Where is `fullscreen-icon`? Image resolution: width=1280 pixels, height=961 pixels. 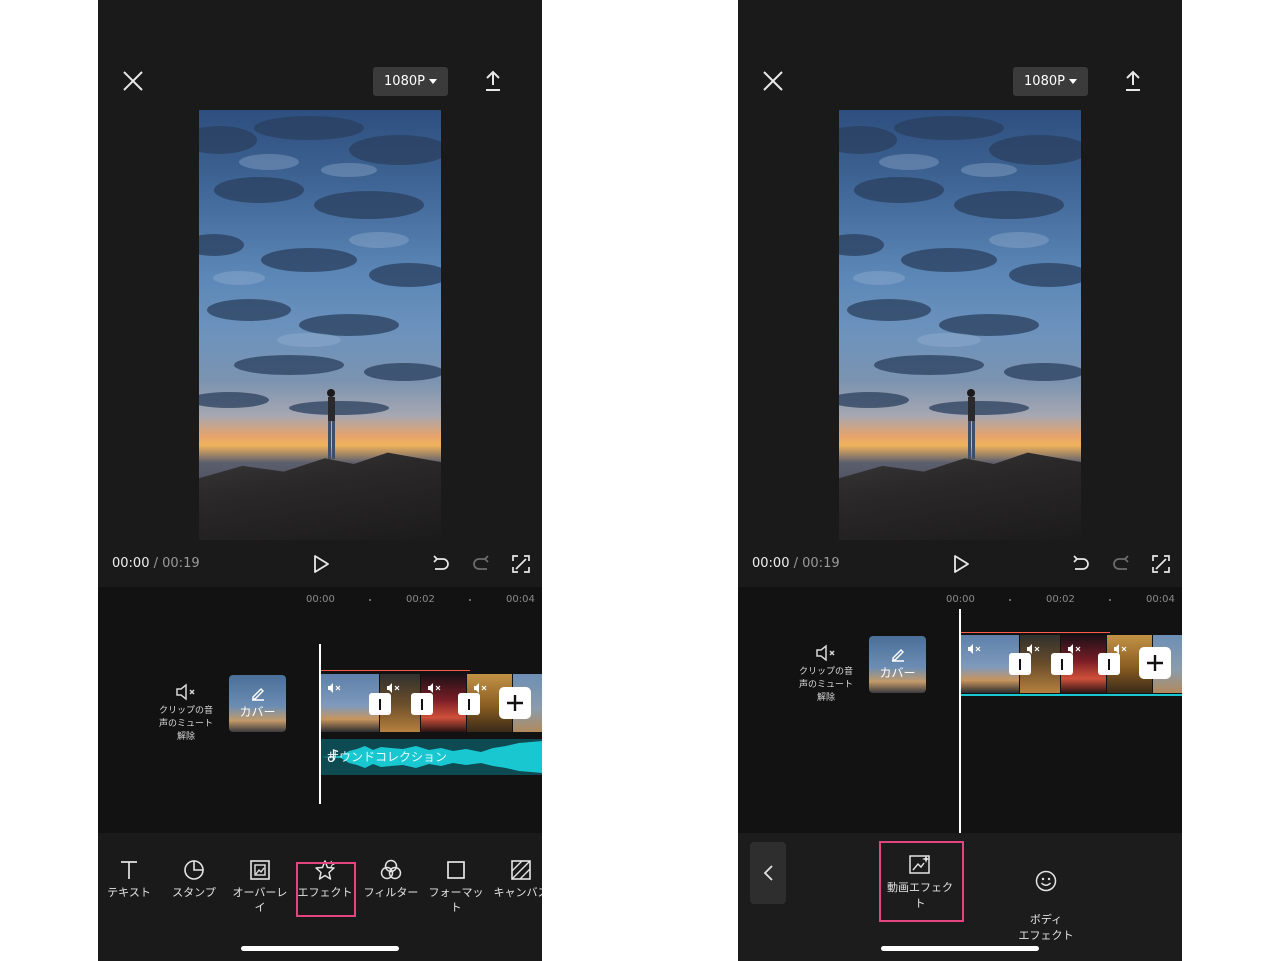
fullscreen-icon is located at coordinates (521, 564).